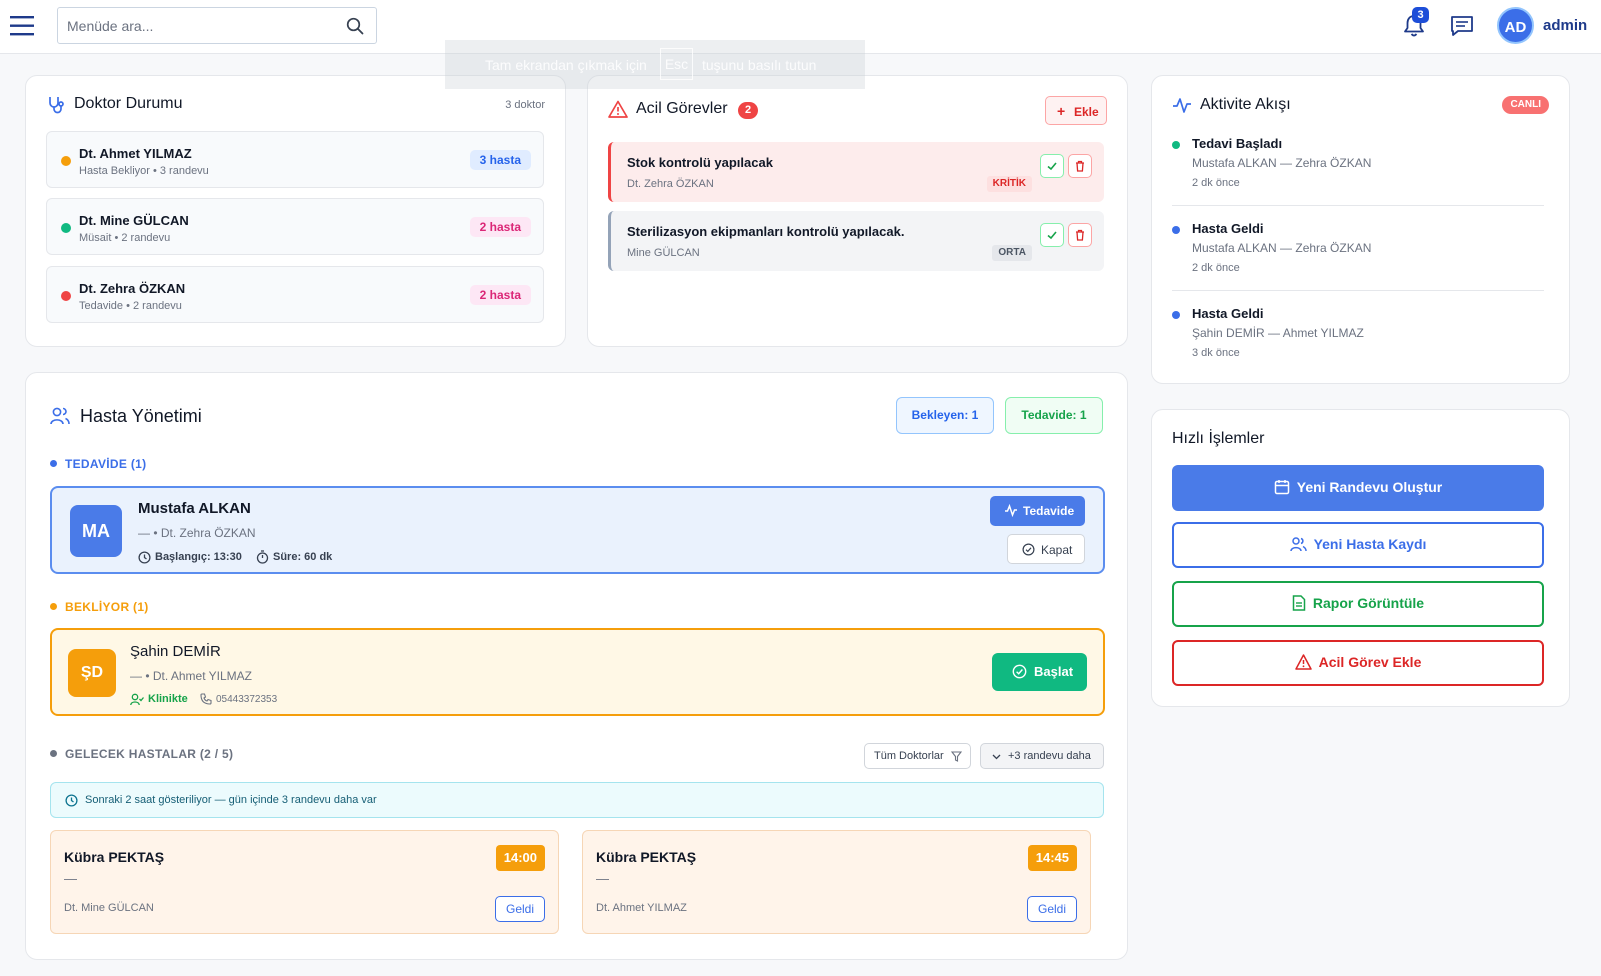 This screenshot has width=1601, height=976. Describe the element at coordinates (1515, 25) in the screenshot. I see `user-avatar: AD` at that location.